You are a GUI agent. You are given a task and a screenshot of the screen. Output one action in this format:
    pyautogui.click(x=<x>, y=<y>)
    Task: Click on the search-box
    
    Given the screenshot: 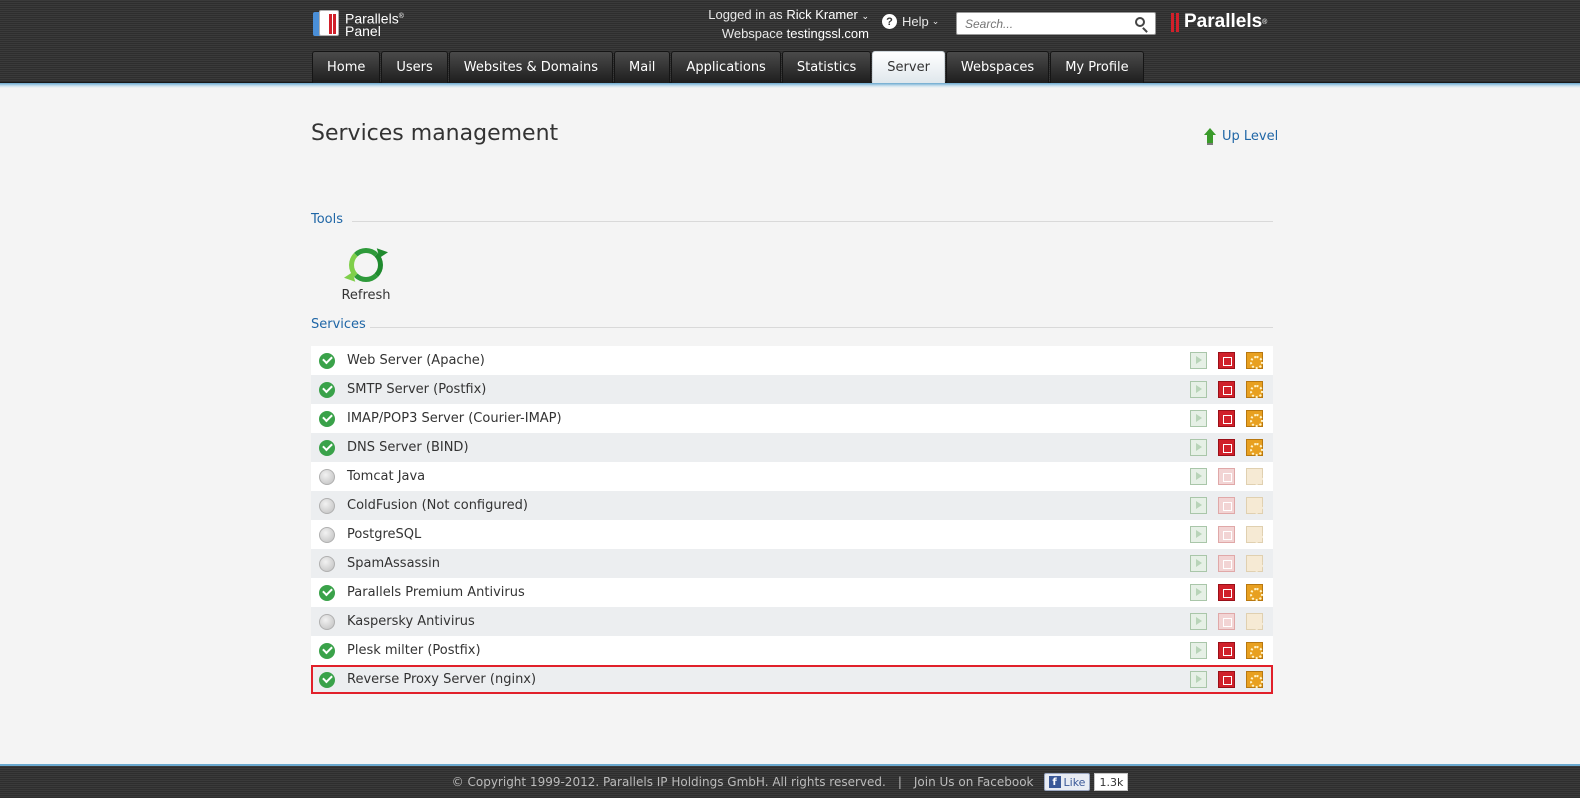 What is the action you would take?
    pyautogui.click(x=1056, y=23)
    